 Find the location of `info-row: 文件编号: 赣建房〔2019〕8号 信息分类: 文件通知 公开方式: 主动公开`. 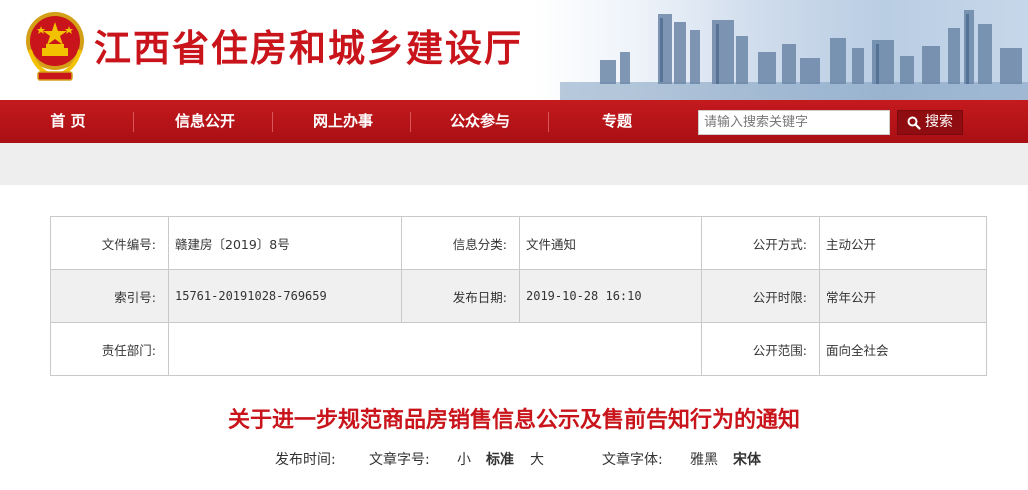

info-row: 文件编号: 赣建房〔2019〕8号 信息分类: 文件通知 公开方式: 主动公开 is located at coordinates (518, 243).